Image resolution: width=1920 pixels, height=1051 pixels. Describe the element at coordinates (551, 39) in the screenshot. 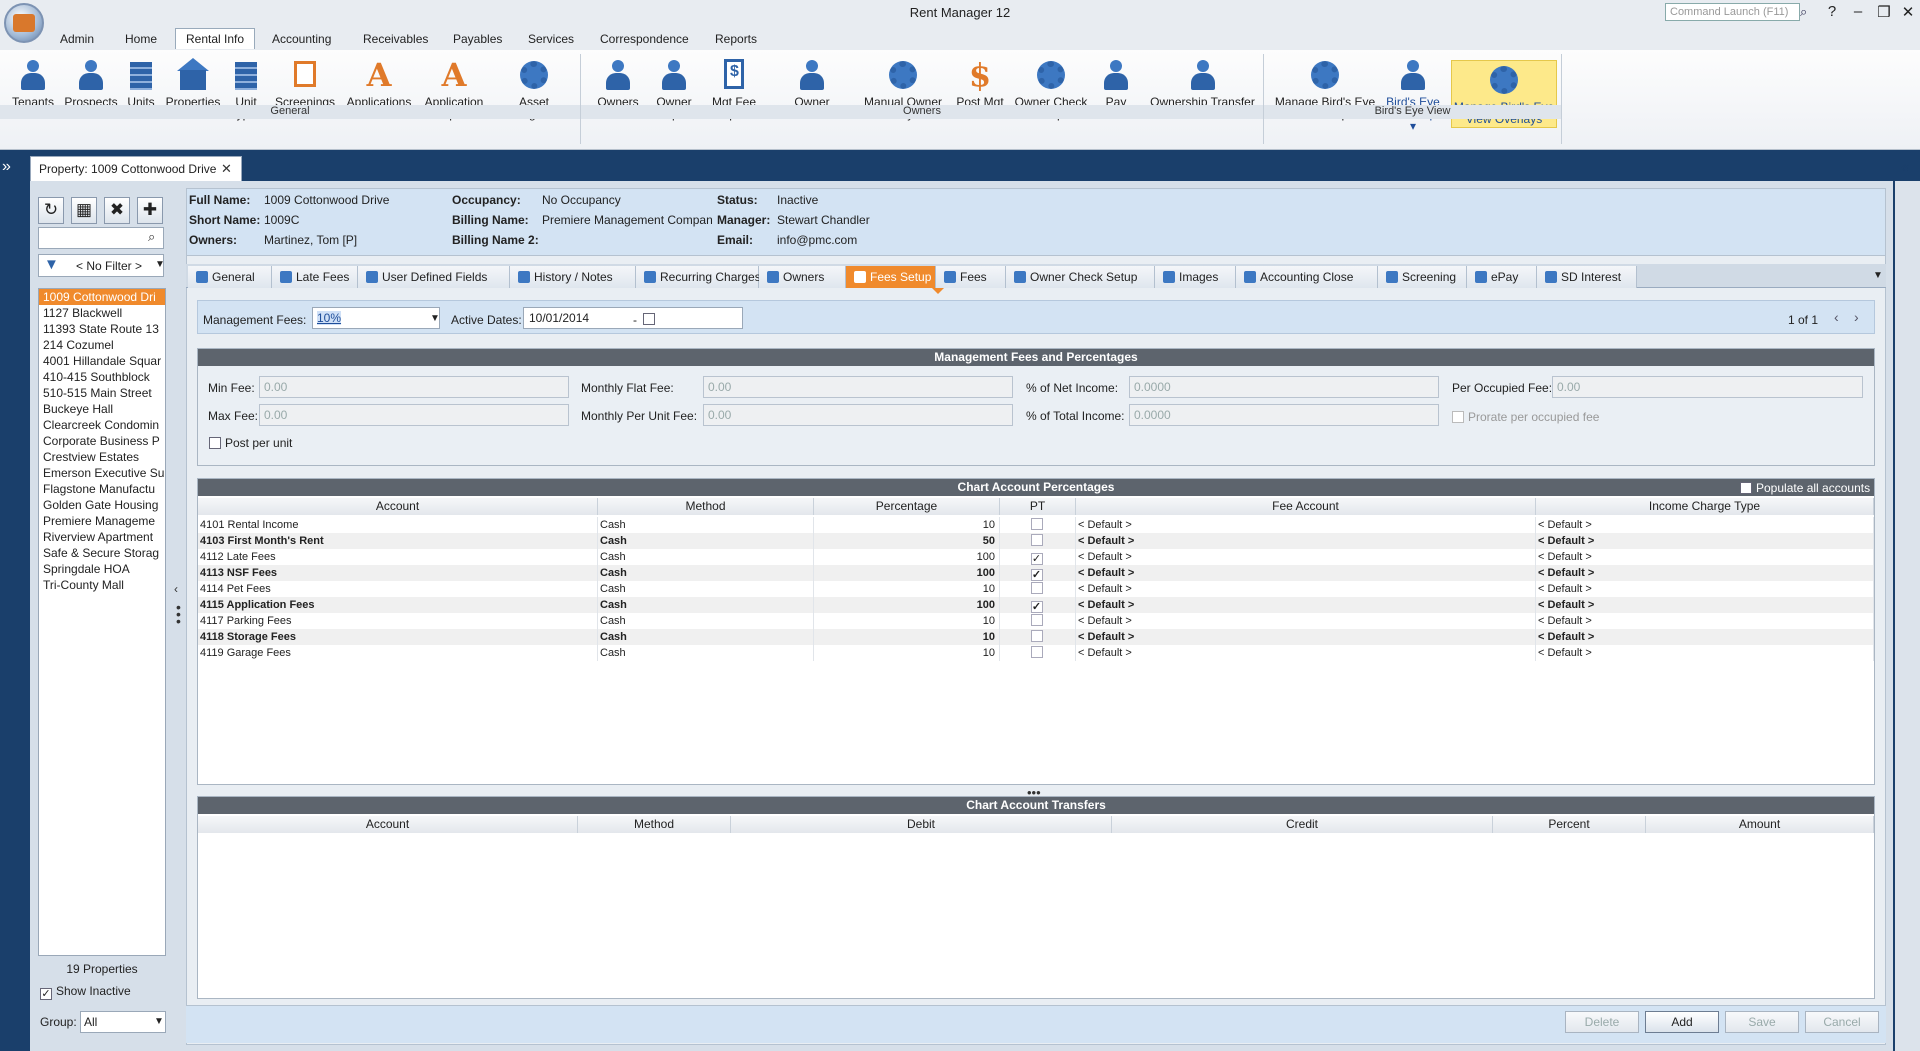

I see `menu-services: Services` at that location.